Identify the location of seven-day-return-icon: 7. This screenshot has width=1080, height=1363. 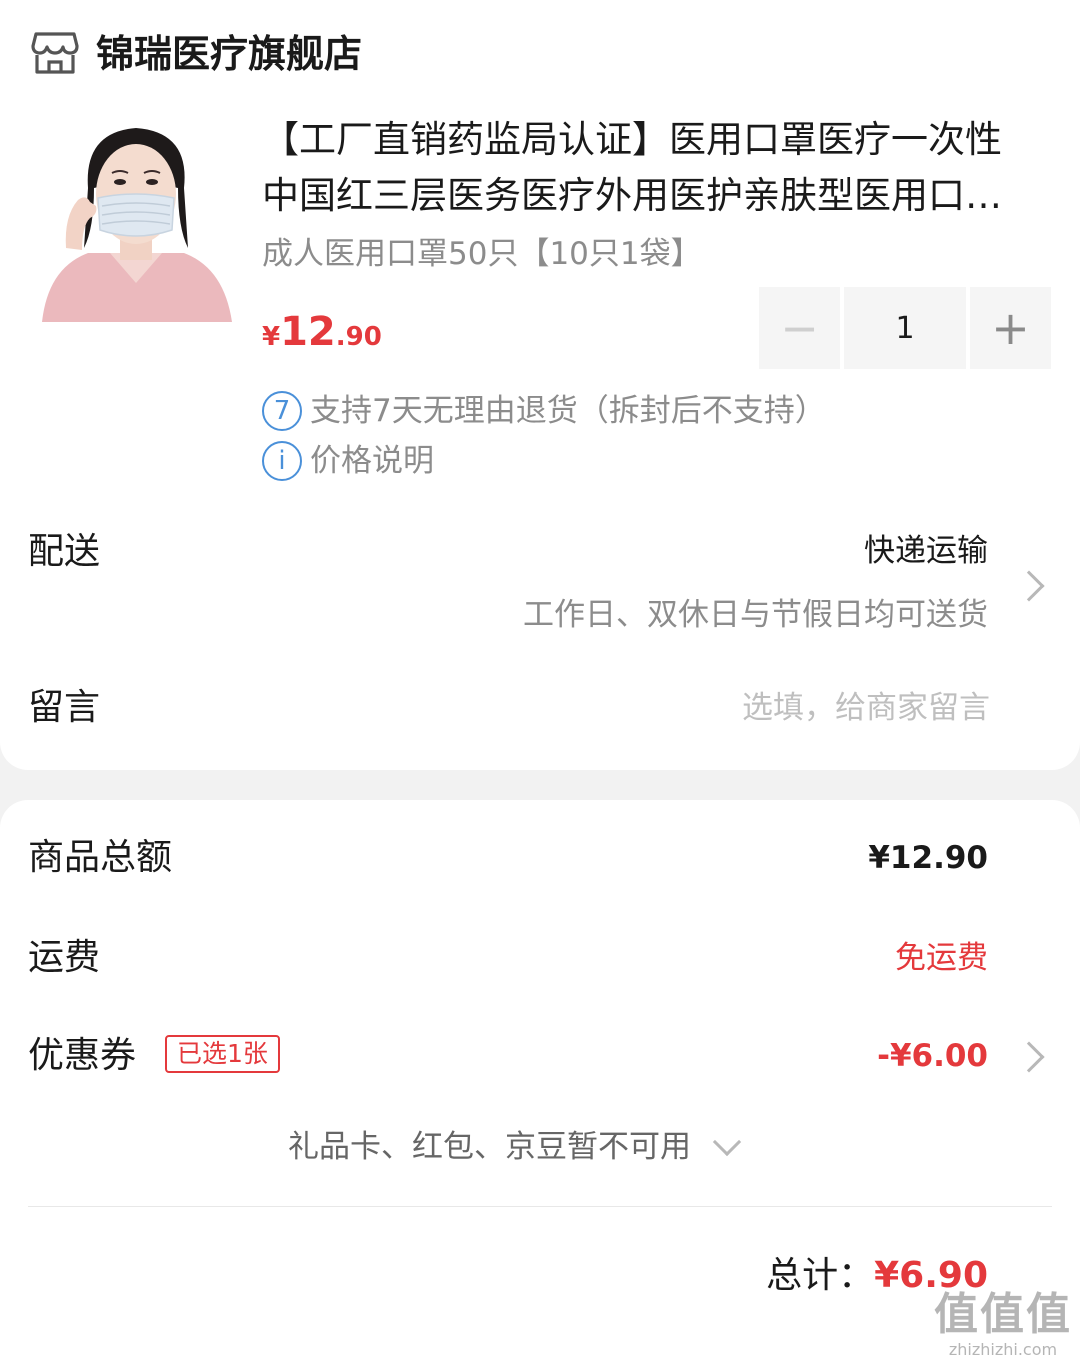
(282, 411).